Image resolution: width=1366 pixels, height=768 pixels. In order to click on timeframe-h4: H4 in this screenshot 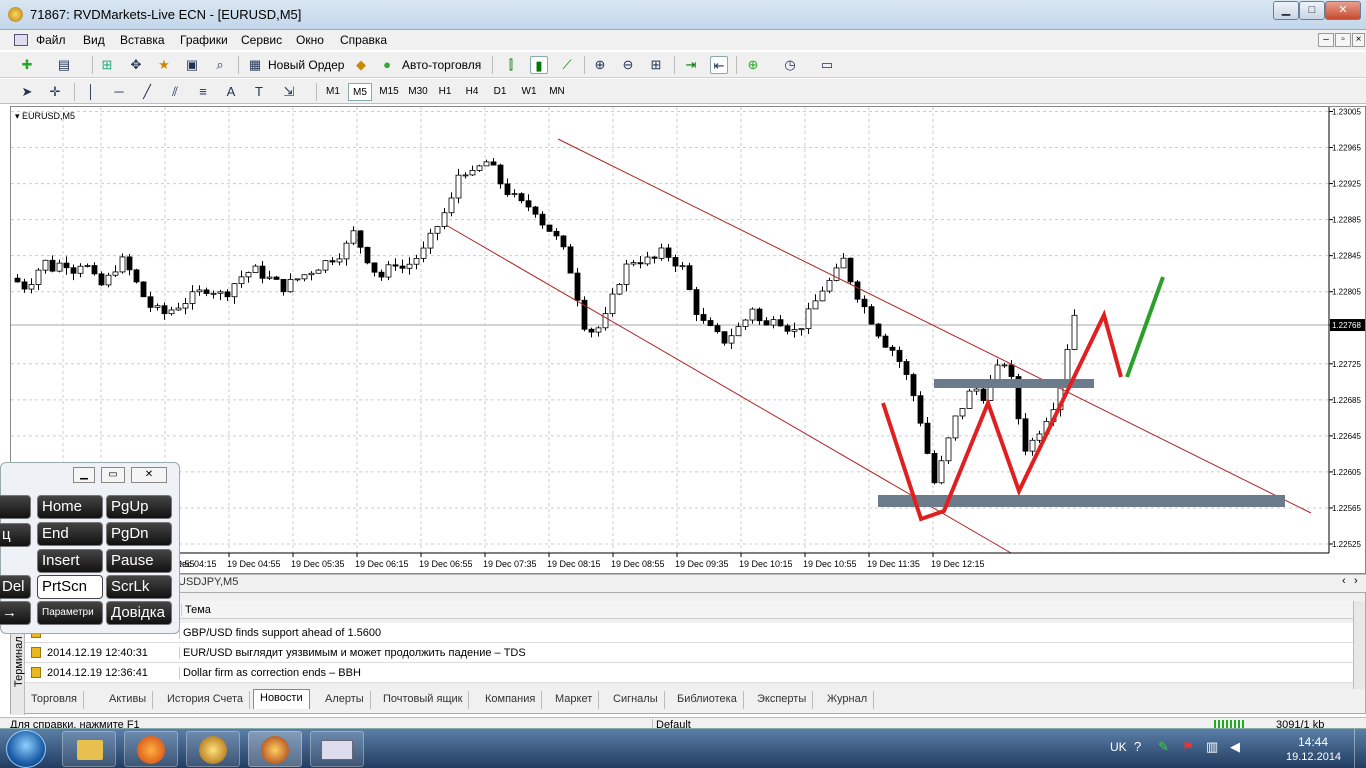, I will do `click(472, 92)`.